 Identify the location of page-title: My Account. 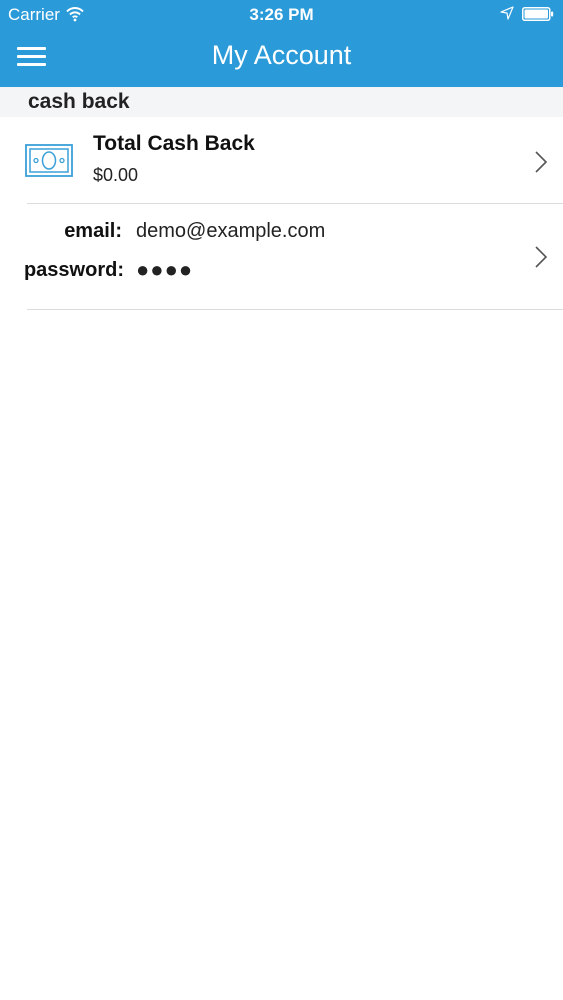
(281, 55).